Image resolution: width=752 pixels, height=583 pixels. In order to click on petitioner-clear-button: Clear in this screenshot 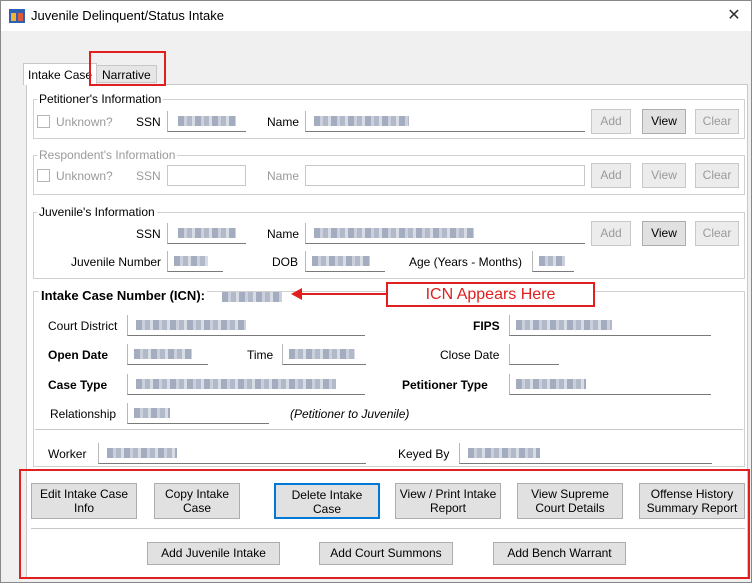, I will do `click(717, 121)`.